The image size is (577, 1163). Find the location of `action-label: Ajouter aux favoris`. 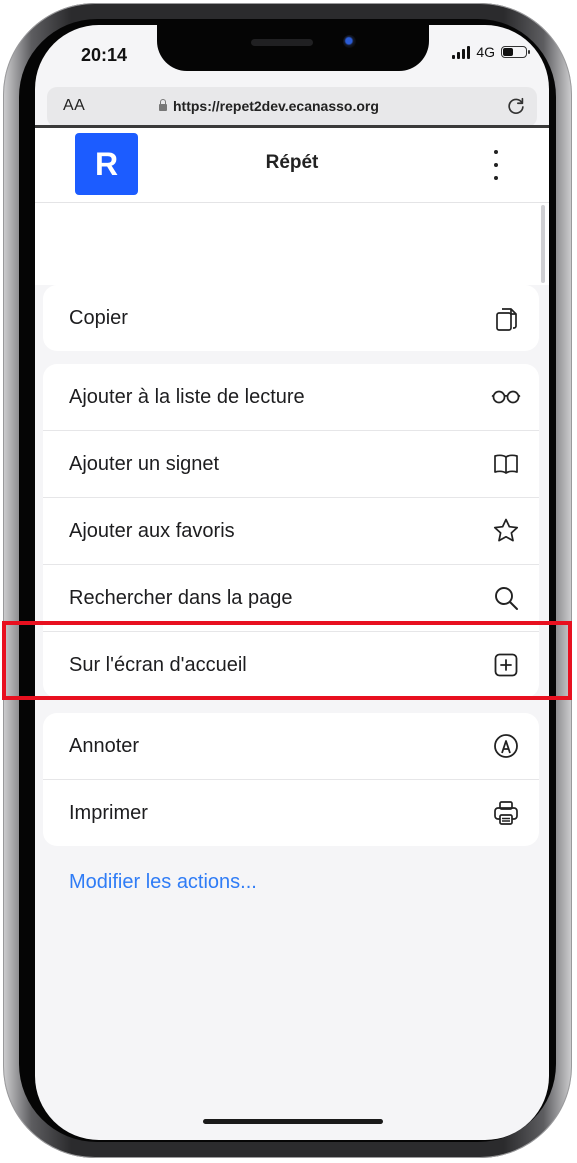

action-label: Ajouter aux favoris is located at coordinates (152, 530).